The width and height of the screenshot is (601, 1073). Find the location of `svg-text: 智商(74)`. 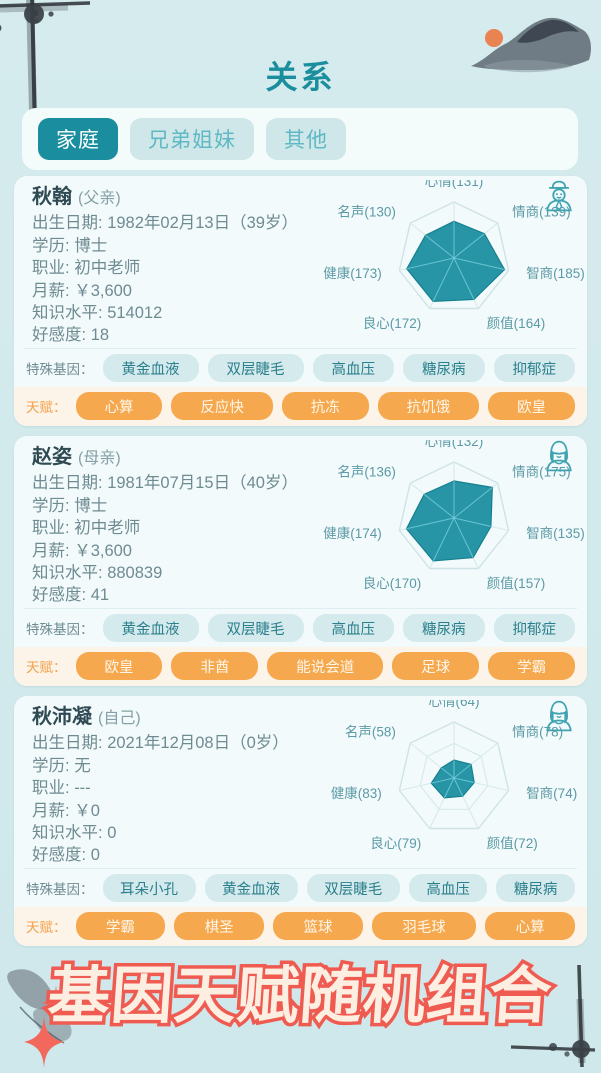

svg-text: 智商(74) is located at coordinates (551, 793).